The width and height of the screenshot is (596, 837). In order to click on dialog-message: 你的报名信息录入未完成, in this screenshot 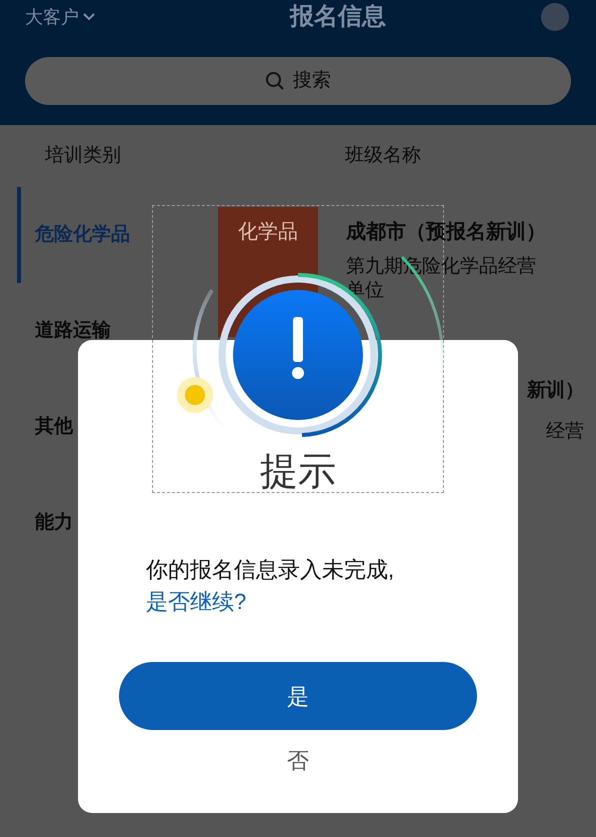, I will do `click(270, 570)`.